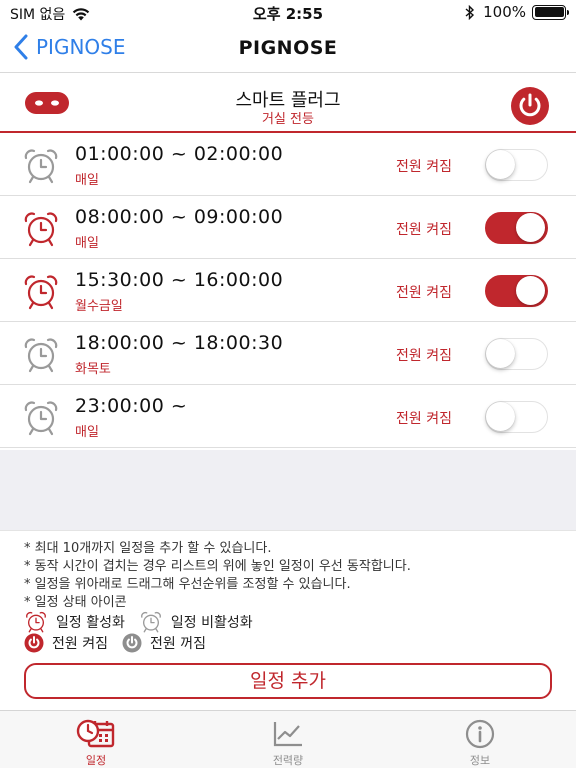 This screenshot has width=576, height=768. I want to click on power-off-icon, so click(132, 643).